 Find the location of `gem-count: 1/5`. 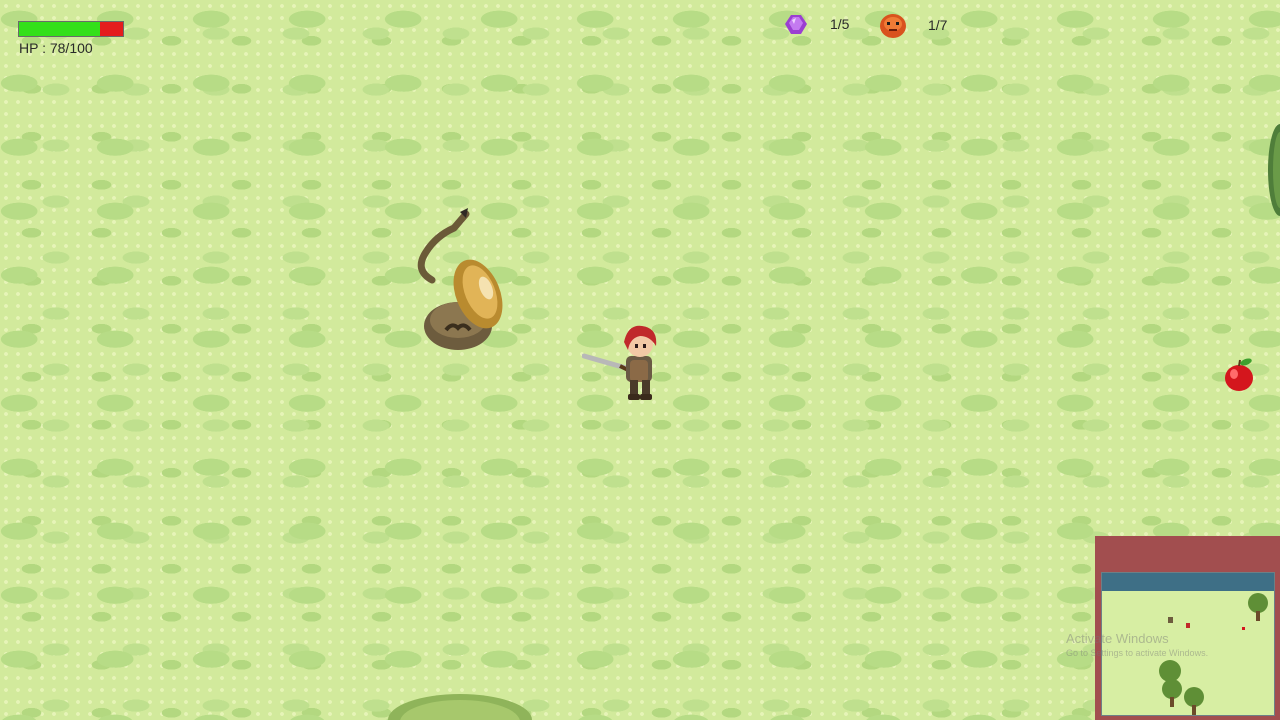

gem-count: 1/5 is located at coordinates (840, 24).